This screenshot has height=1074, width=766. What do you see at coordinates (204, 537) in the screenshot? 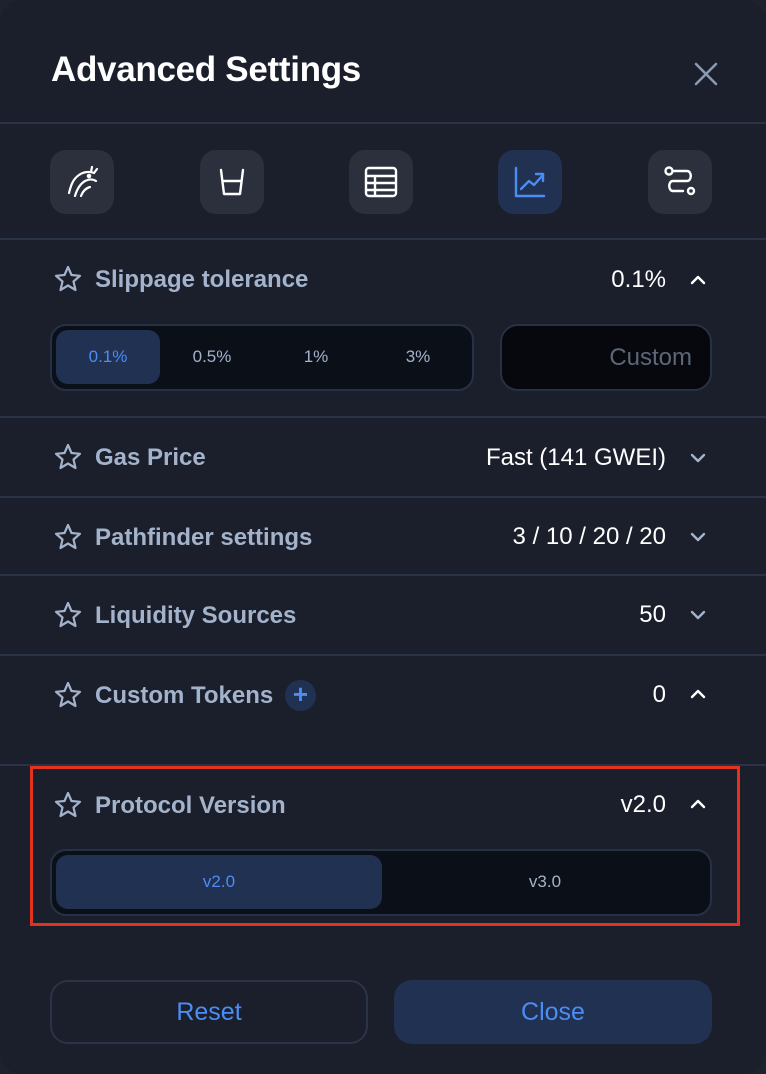
I see `pathfinder-label: Pathfinder settings` at bounding box center [204, 537].